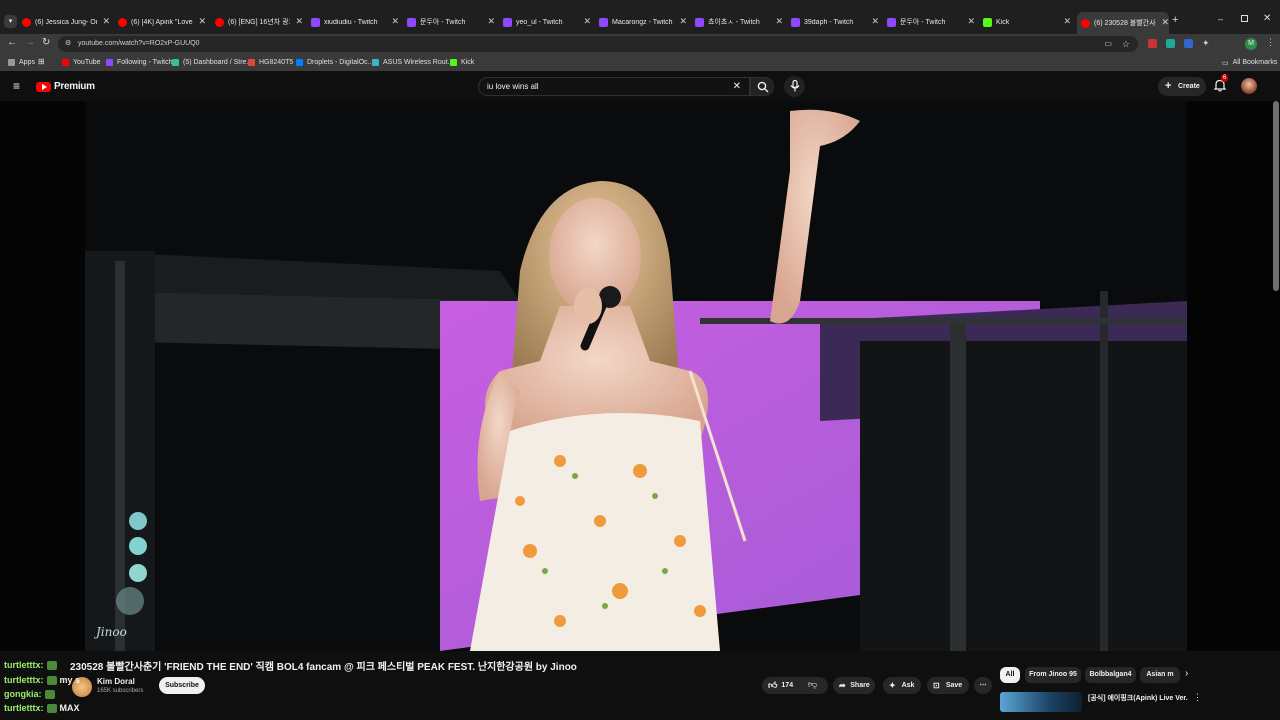  What do you see at coordinates (468, 62) in the screenshot?
I see `bookmark-label: Kick` at bounding box center [468, 62].